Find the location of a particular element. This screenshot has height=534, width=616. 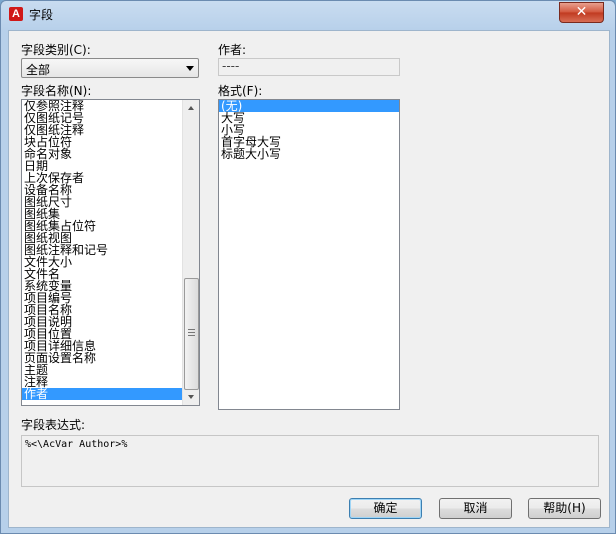

scroll-thumb is located at coordinates (191, 334).